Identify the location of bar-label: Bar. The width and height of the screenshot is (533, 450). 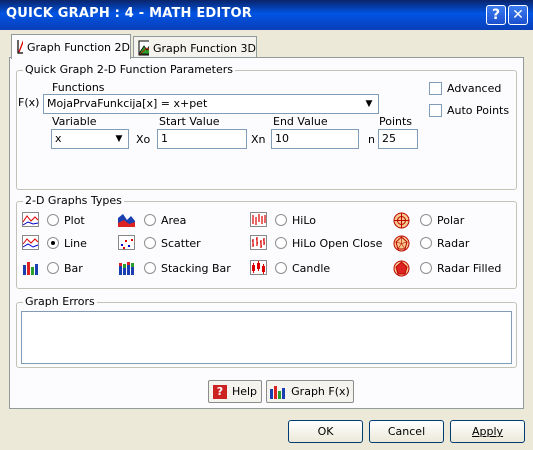
(73, 268).